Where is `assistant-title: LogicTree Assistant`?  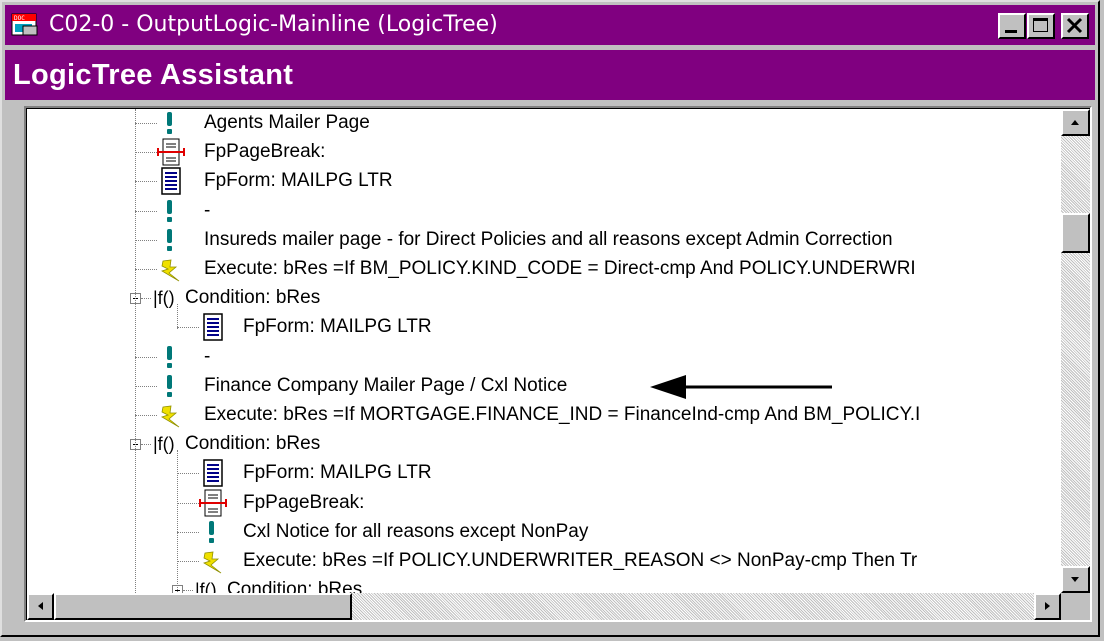 assistant-title: LogicTree Assistant is located at coordinates (153, 75).